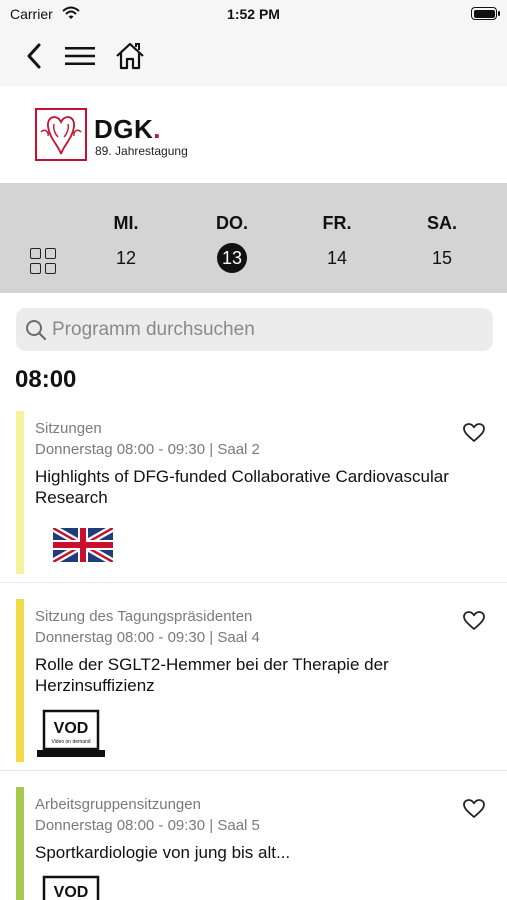 Image resolution: width=507 pixels, height=900 pixels. I want to click on vod-sublabel: Video on demand, so click(70, 742).